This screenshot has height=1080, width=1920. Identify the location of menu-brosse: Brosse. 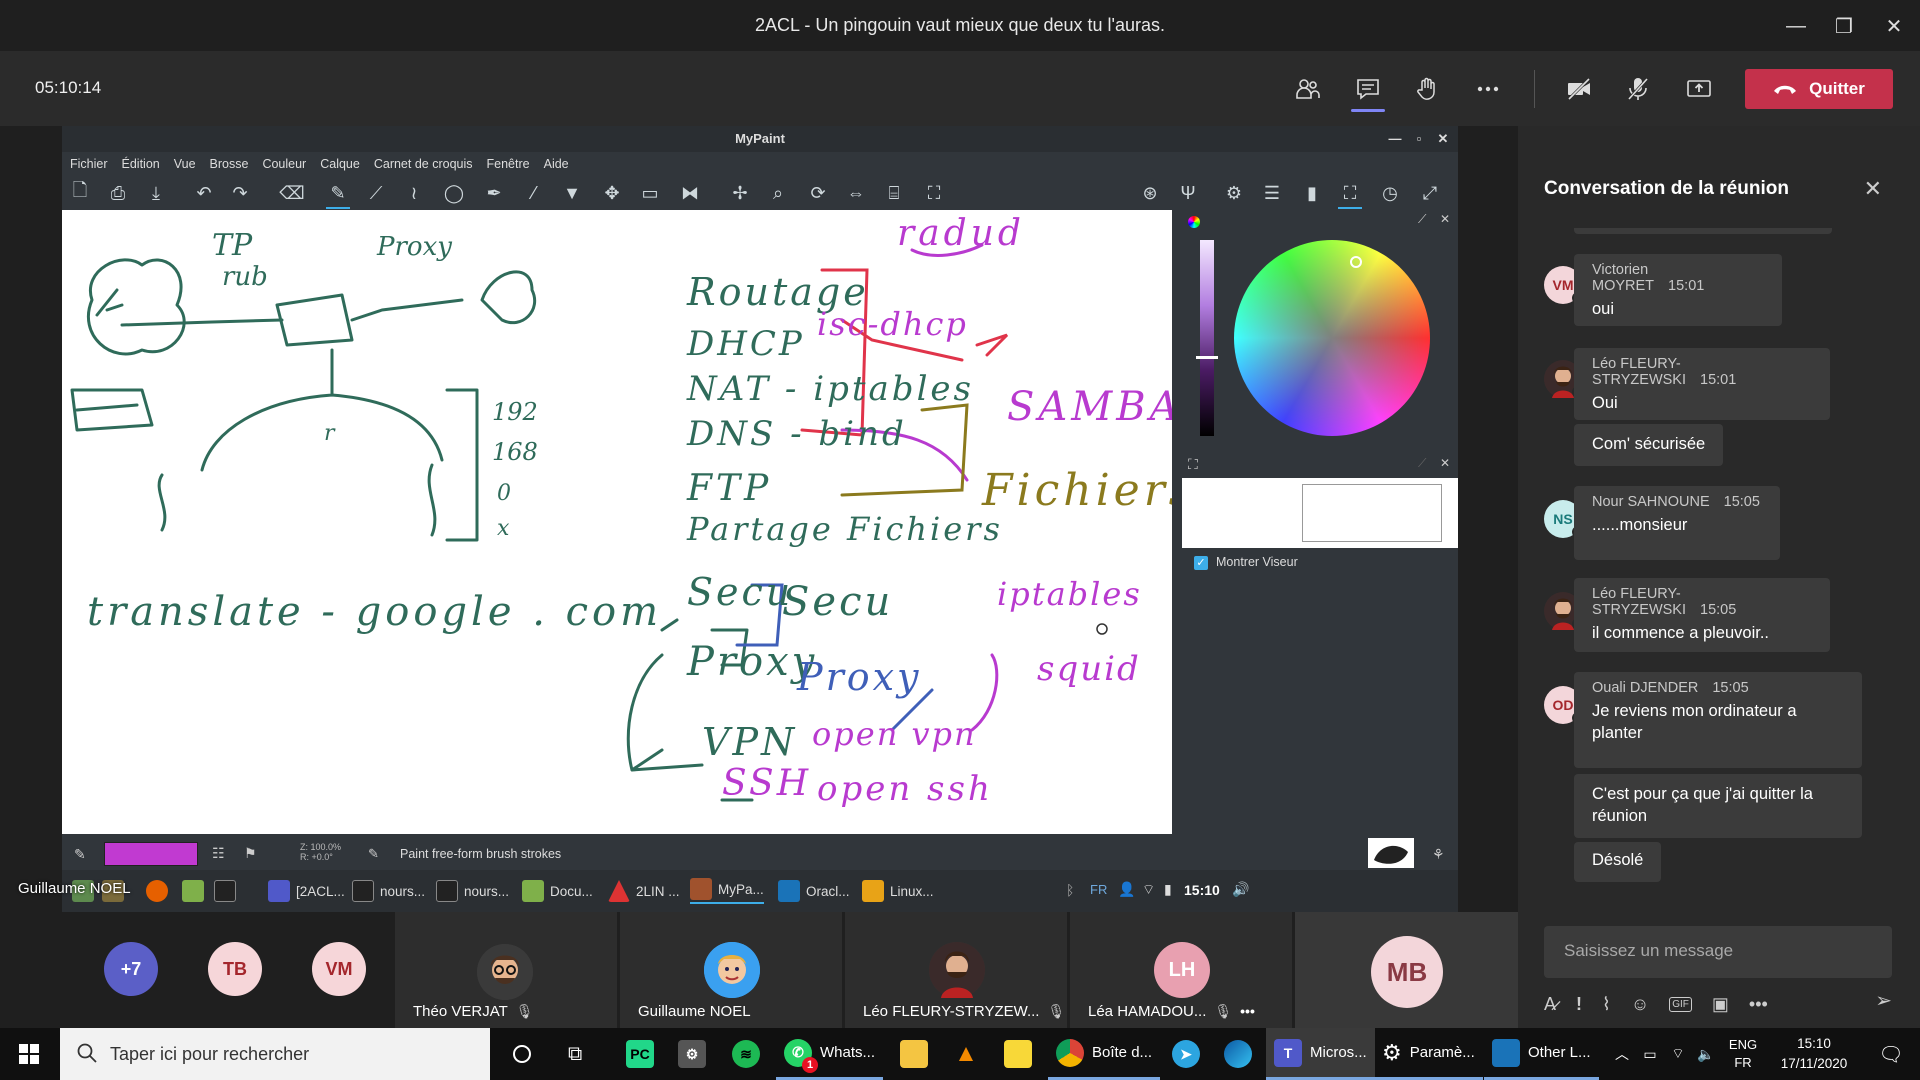
(229, 164).